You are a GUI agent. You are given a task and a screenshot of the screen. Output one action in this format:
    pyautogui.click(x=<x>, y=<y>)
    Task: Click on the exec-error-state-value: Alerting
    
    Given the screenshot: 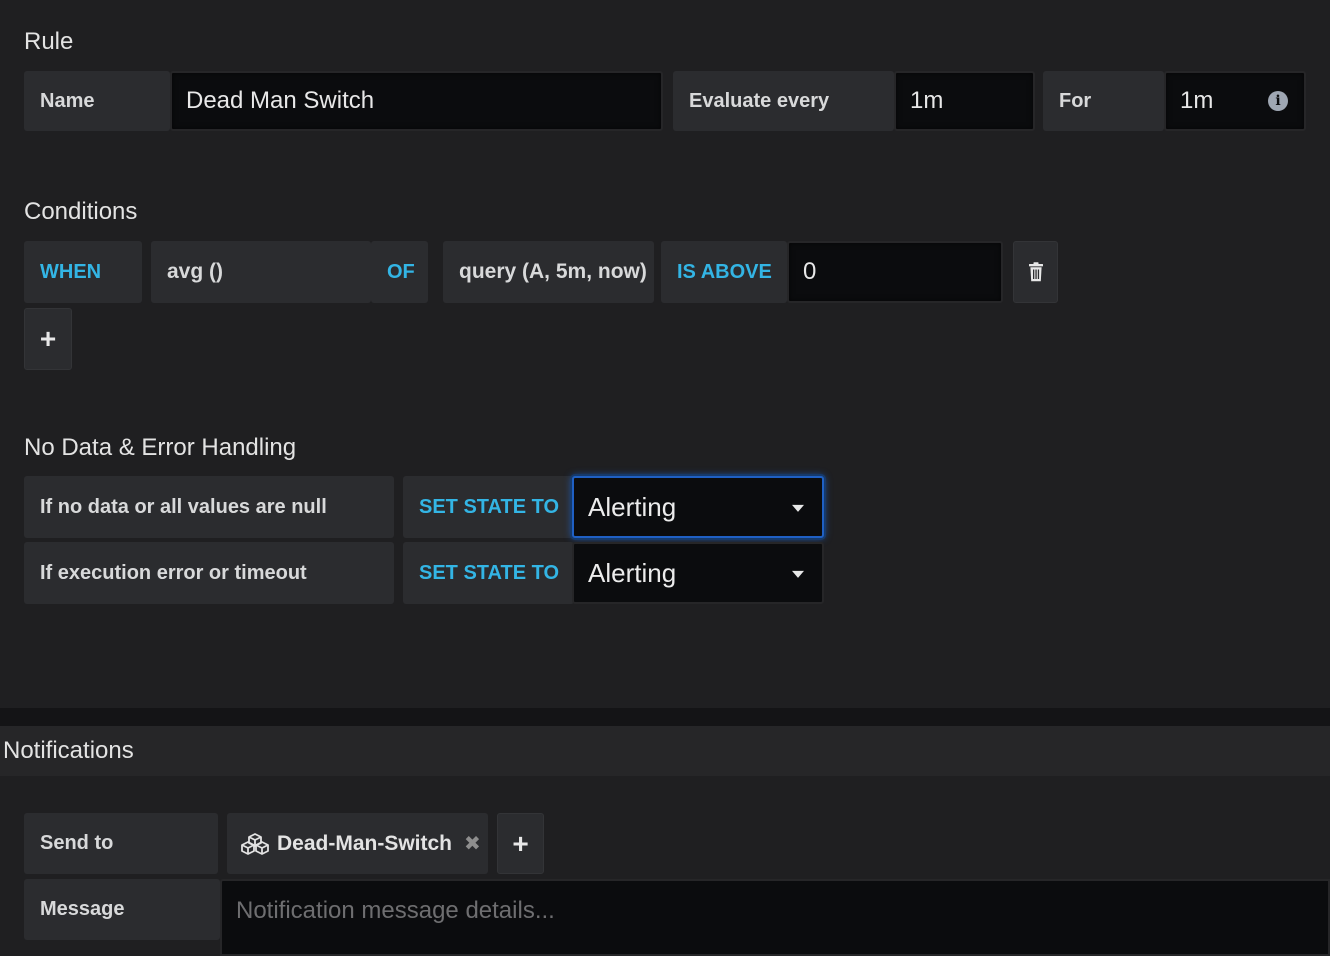 What is the action you would take?
    pyautogui.click(x=632, y=572)
    